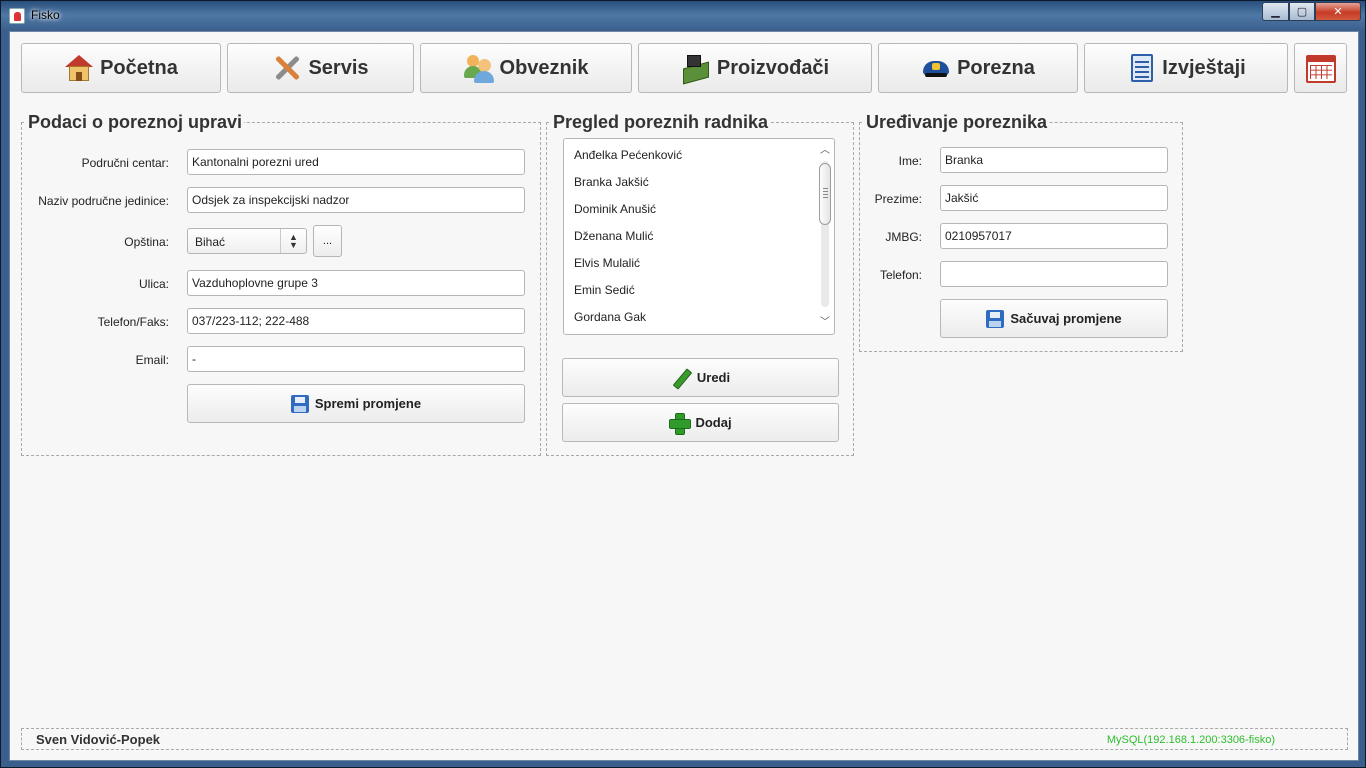  I want to click on regional-center-field, so click(356, 162).